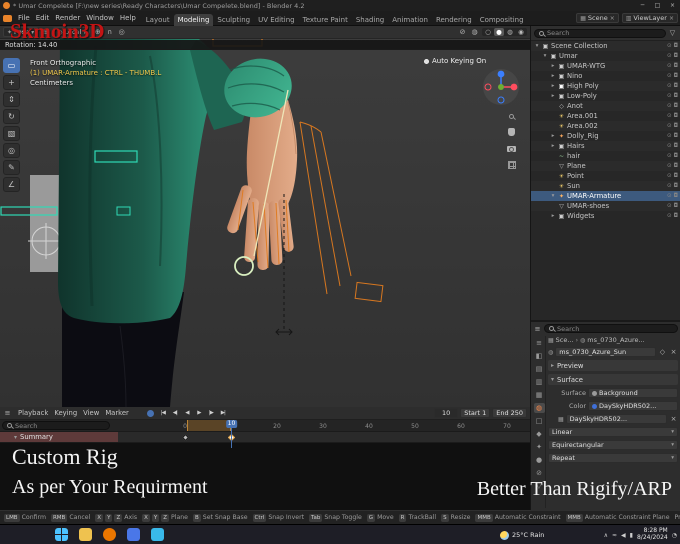 This screenshot has height=544, width=680. Describe the element at coordinates (539, 395) in the screenshot. I see `properties-tab-scene: ▦` at that location.